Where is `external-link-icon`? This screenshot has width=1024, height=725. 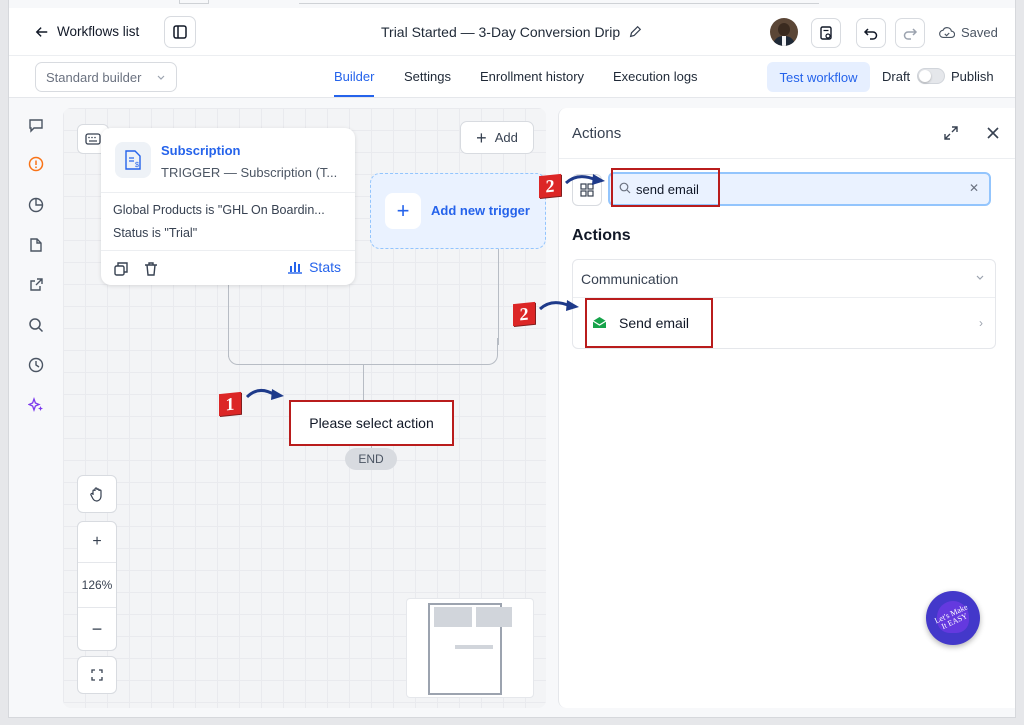
external-link-icon is located at coordinates (36, 285).